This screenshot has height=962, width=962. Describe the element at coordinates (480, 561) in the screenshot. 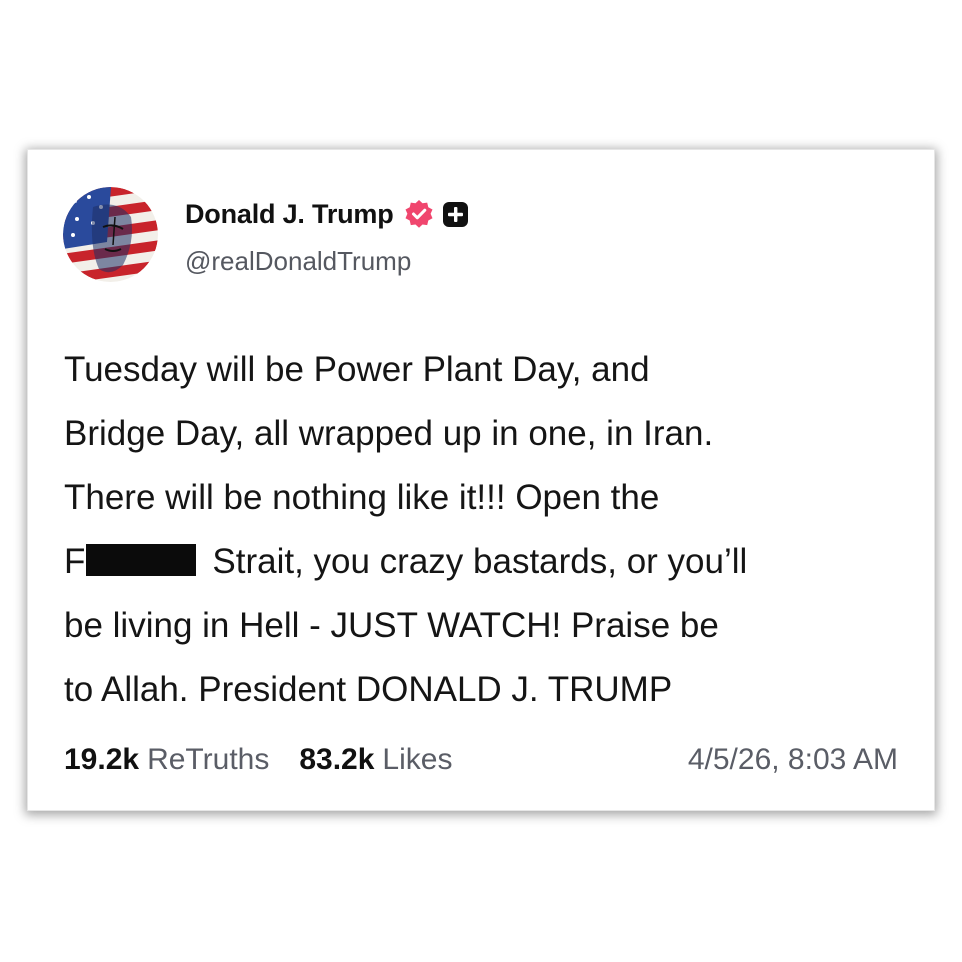

I see `post-line-suffix: Strait, you crazy bastards, or you’ll` at that location.